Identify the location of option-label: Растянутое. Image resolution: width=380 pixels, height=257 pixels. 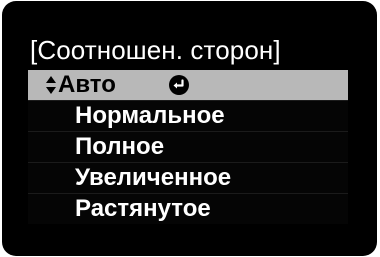
(143, 208).